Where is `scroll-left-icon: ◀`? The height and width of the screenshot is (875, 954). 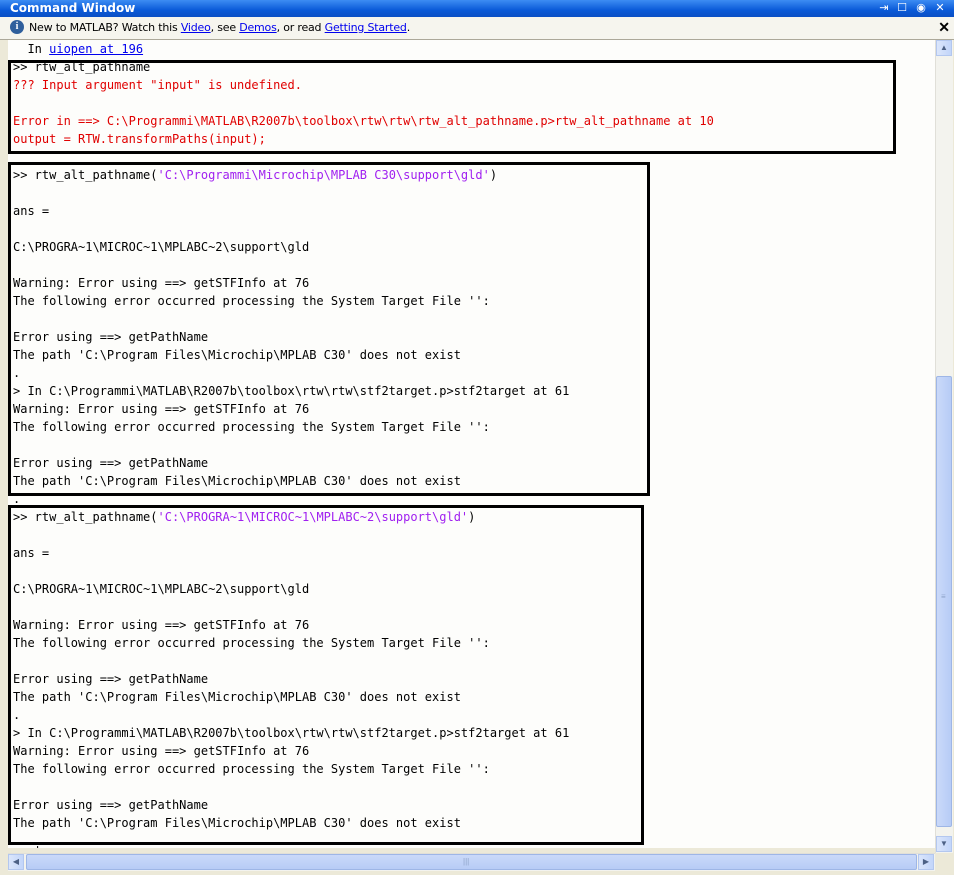 scroll-left-icon: ◀ is located at coordinates (16, 862).